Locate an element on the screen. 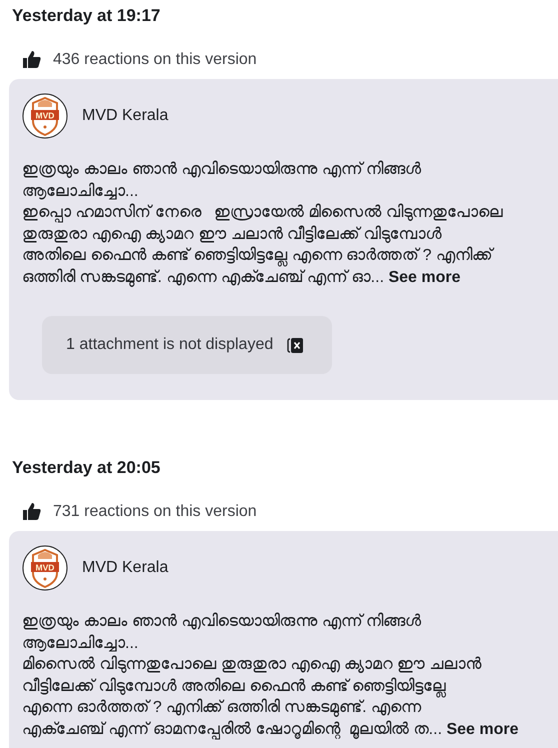 The height and width of the screenshot is (748, 558). broken-image-icon is located at coordinates (295, 345).